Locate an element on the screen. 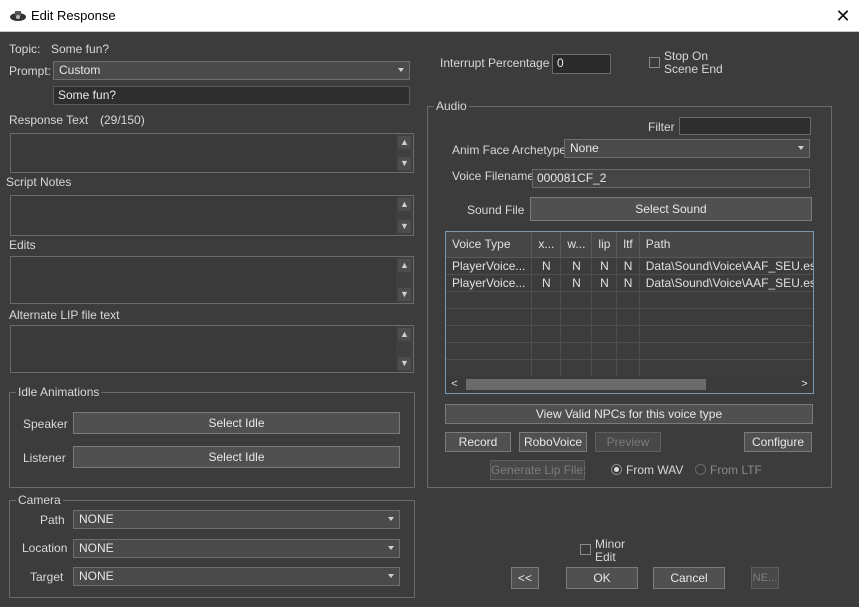 The image size is (859, 607). column-header-voice-type: Voice Type is located at coordinates (489, 245).